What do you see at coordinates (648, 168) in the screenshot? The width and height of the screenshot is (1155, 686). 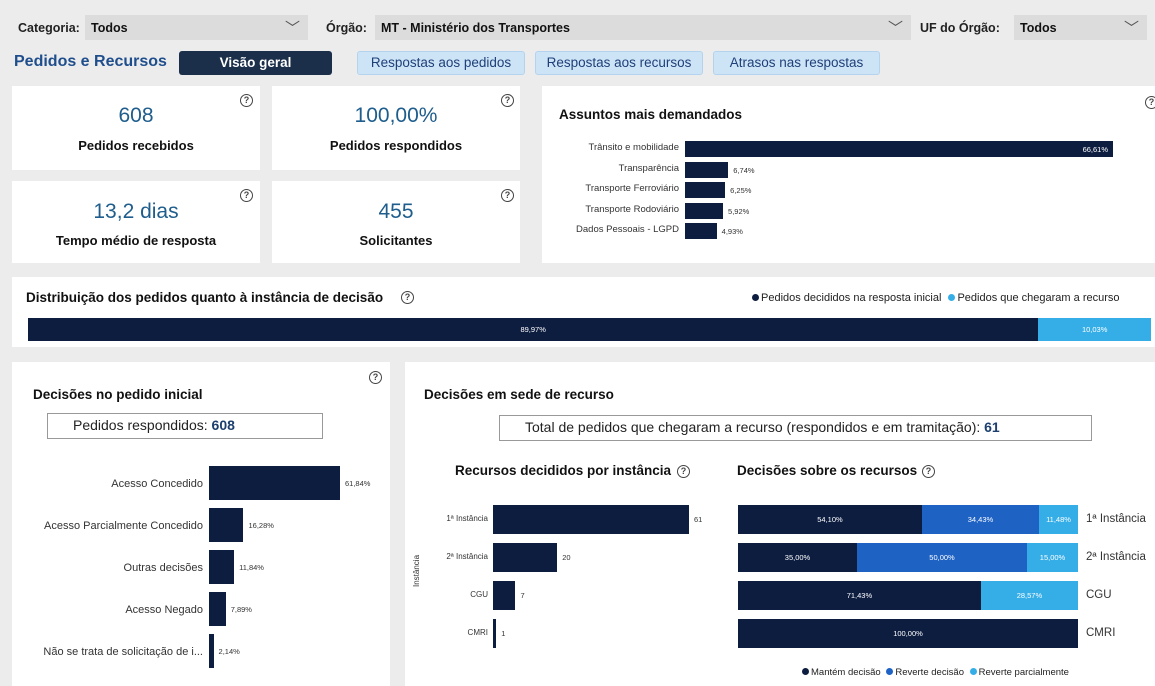 I see `assunto-label: Transparência` at bounding box center [648, 168].